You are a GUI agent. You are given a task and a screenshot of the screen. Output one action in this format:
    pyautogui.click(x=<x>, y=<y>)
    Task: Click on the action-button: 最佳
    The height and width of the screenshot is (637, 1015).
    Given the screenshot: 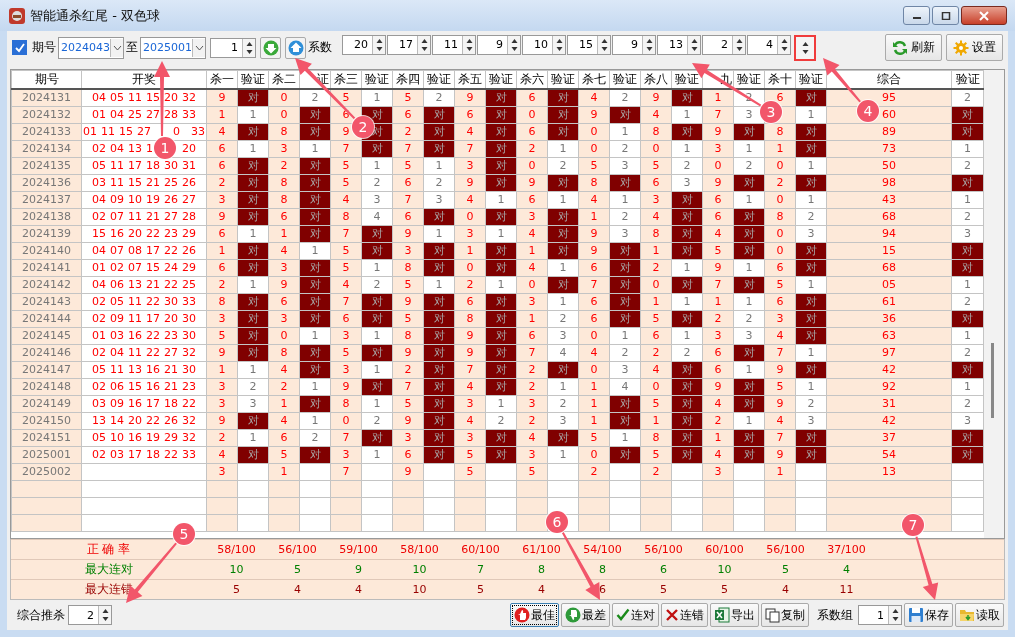 What is the action you would take?
    pyautogui.click(x=534, y=615)
    